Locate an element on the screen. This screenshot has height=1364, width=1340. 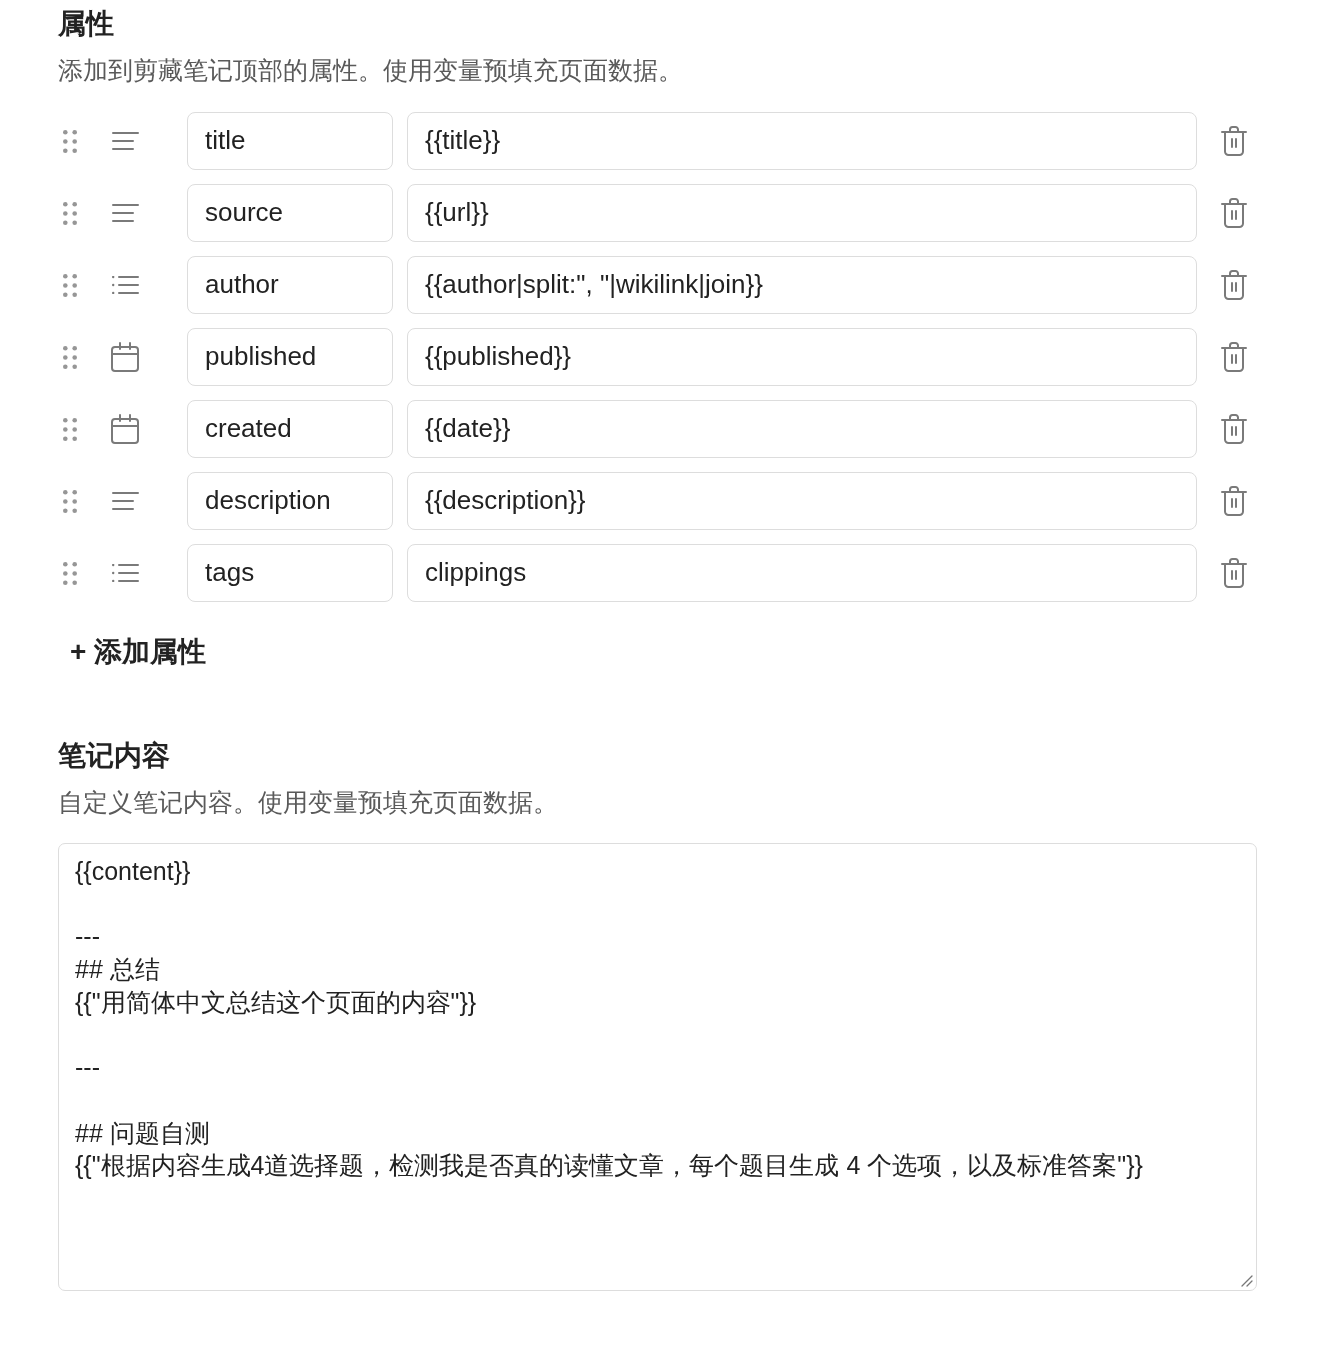
resize-handle-icon is located at coordinates (1247, 1281).